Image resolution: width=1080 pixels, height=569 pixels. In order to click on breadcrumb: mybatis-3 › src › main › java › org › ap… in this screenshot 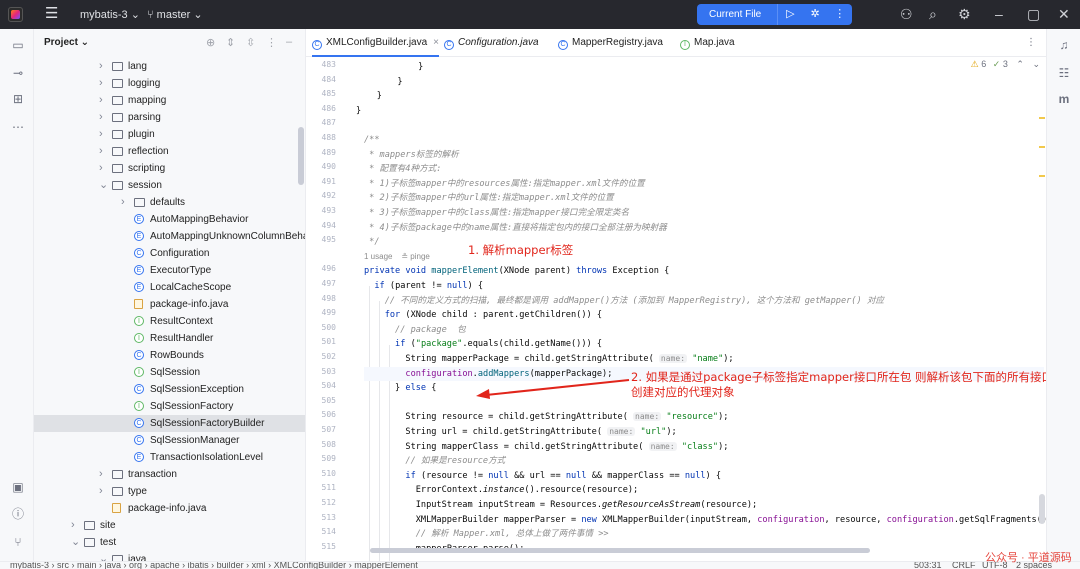, I will do `click(214, 565)`.